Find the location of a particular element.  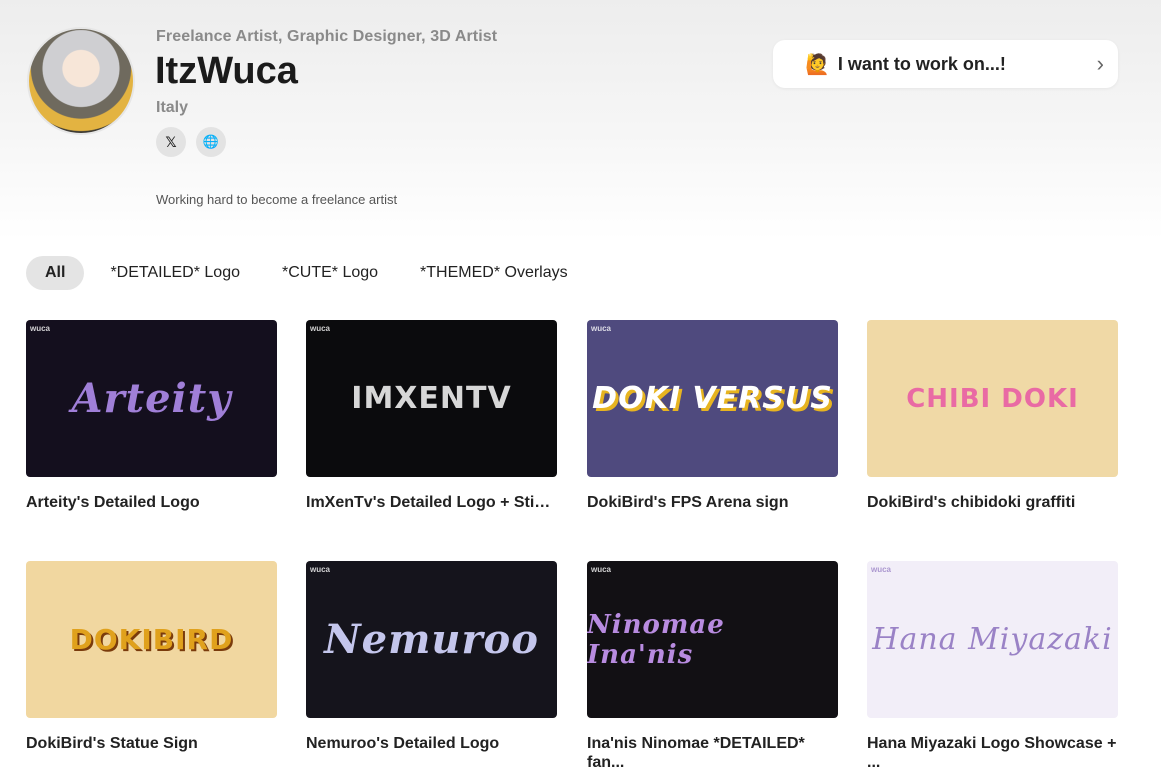

work-request-button: 🙋 I want to work on...! › is located at coordinates (945, 64).